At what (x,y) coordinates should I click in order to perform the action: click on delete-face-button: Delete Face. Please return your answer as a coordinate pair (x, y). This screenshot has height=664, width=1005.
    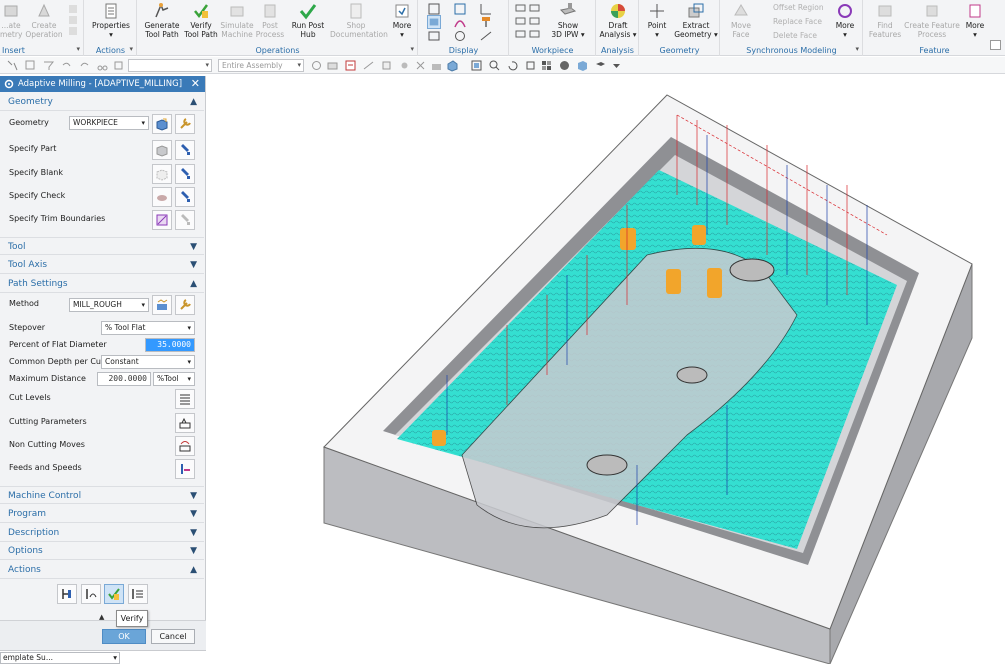
    Looking at the image, I should click on (795, 35).